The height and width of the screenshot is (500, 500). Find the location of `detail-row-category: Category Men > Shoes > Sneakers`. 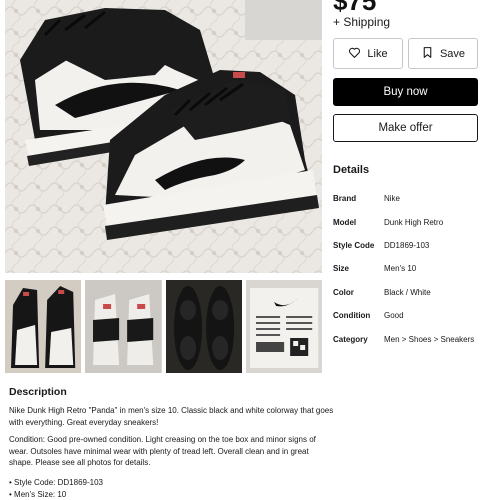

detail-row-category: Category Men > Shoes > Sneakers is located at coordinates (413, 338).